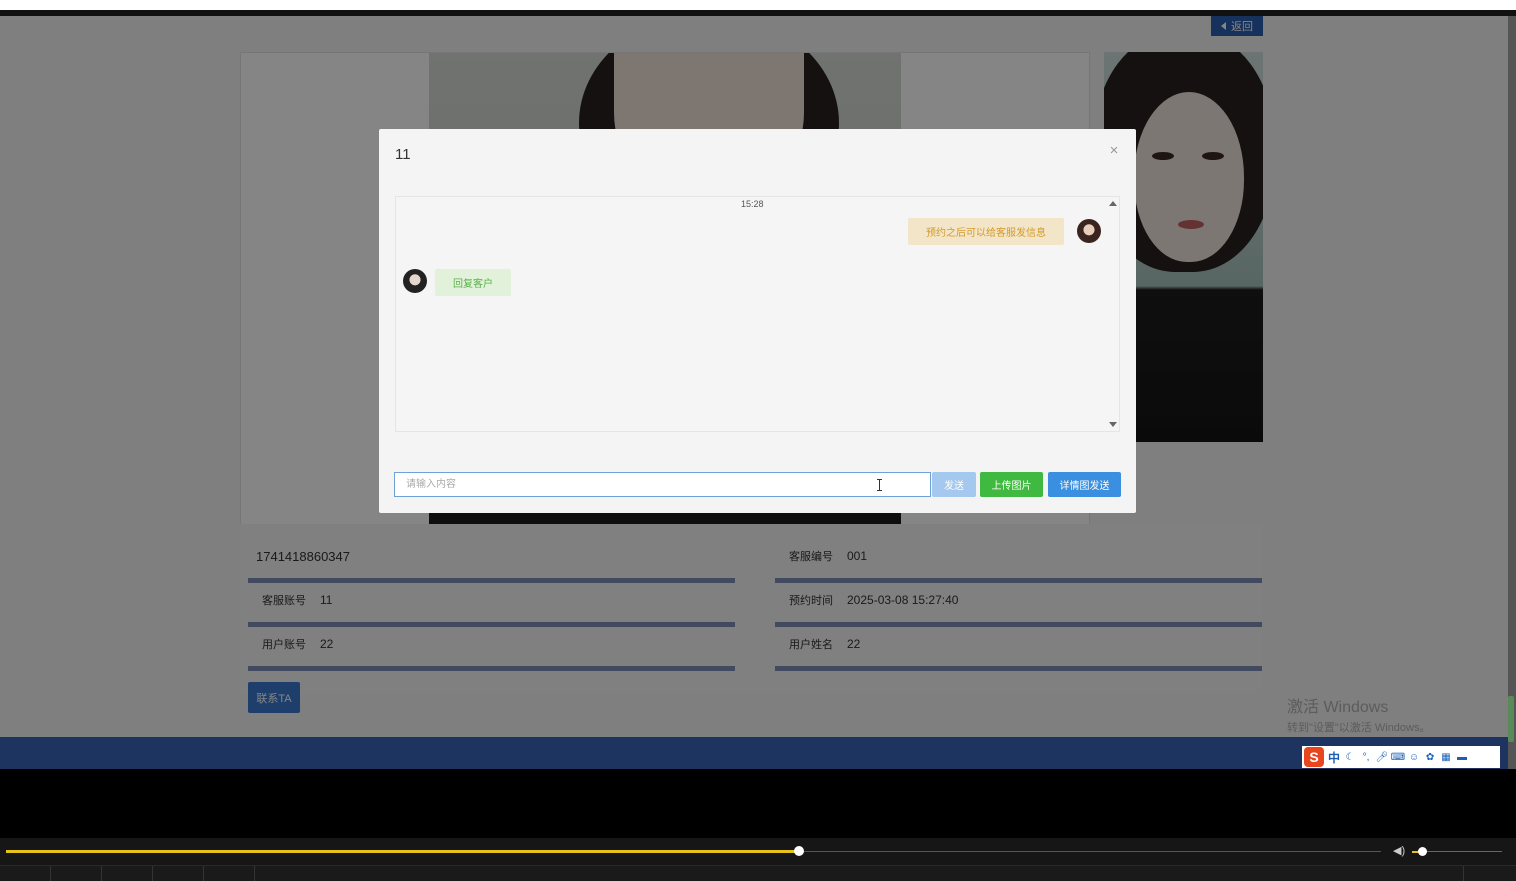 Image resolution: width=1516 pixels, height=881 pixels. What do you see at coordinates (1113, 424) in the screenshot?
I see `scroll-down-arrow-icon` at bounding box center [1113, 424].